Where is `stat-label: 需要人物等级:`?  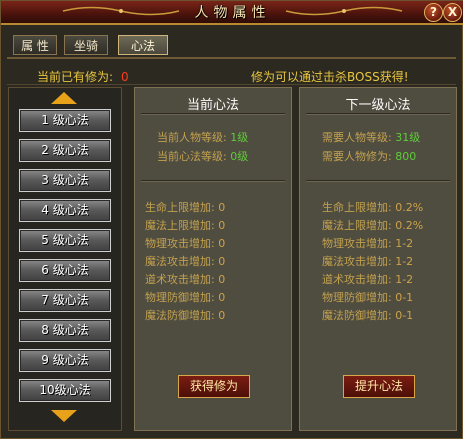
stat-label: 需要人物等级: is located at coordinates (357, 137).